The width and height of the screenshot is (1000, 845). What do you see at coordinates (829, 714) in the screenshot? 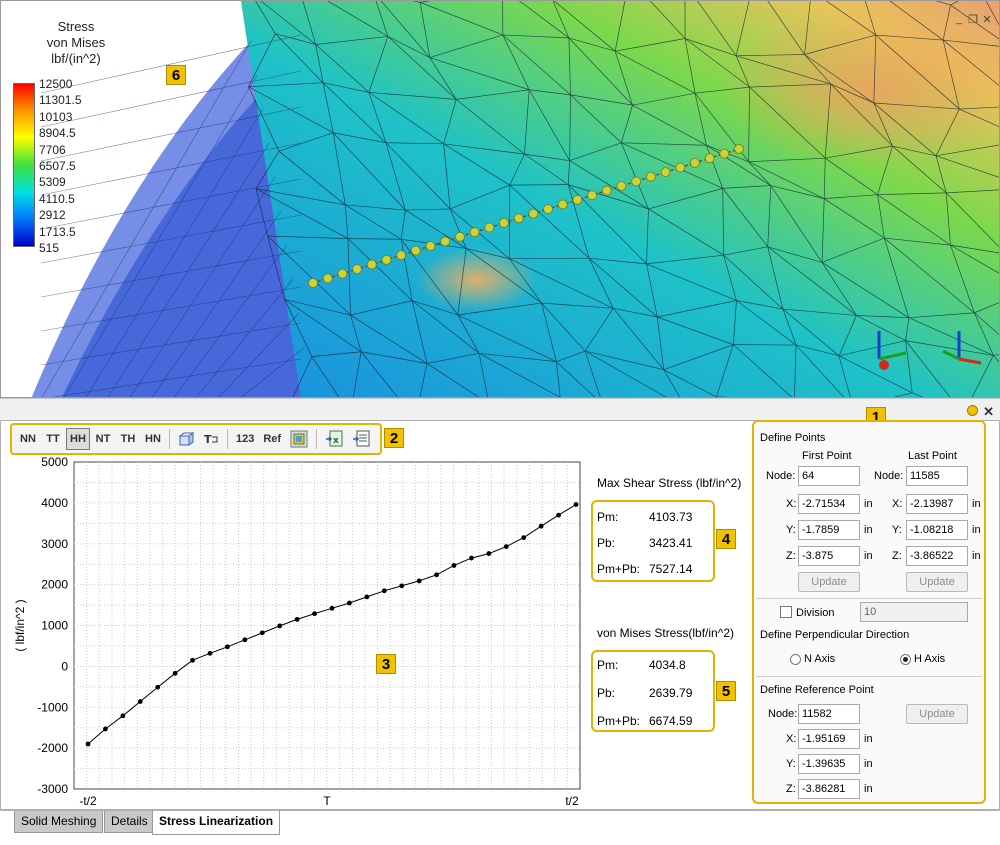
I see `ref-node-field: 11582` at bounding box center [829, 714].